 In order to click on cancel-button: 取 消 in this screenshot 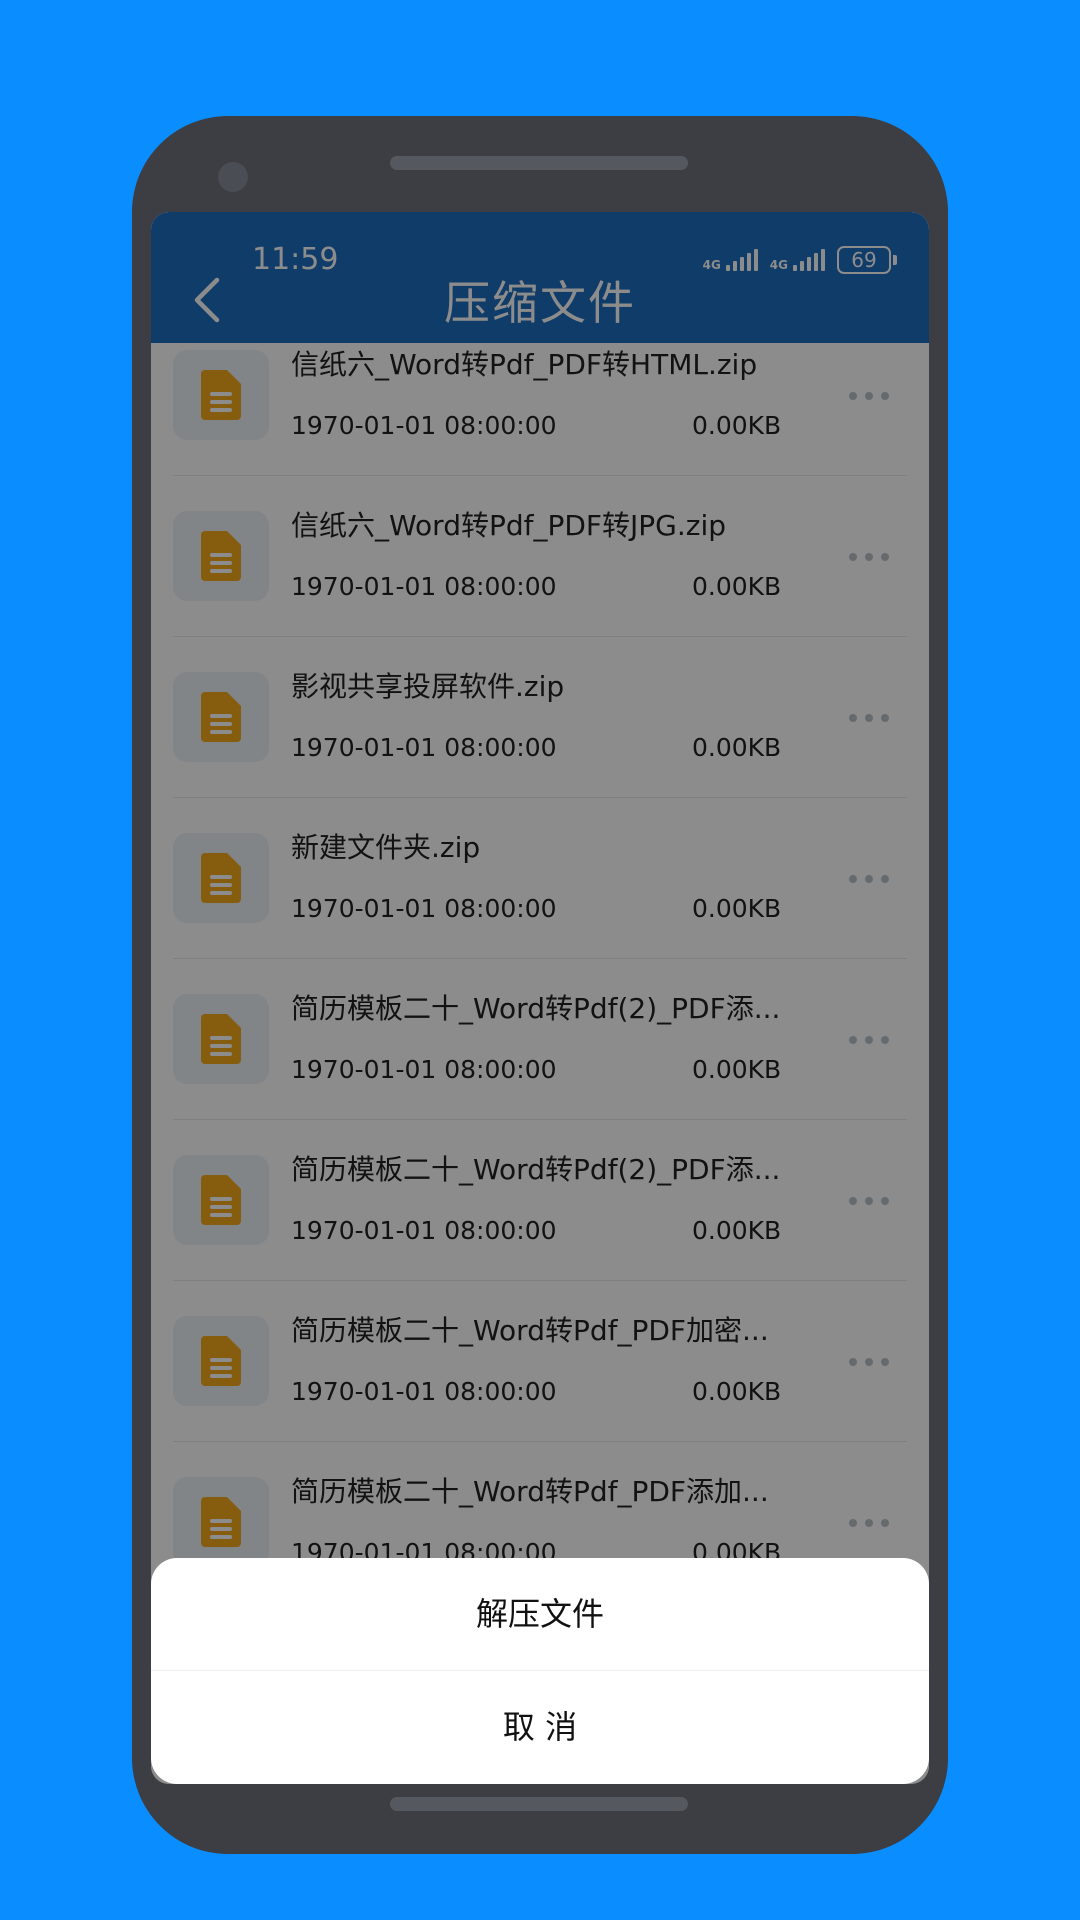, I will do `click(540, 1727)`.